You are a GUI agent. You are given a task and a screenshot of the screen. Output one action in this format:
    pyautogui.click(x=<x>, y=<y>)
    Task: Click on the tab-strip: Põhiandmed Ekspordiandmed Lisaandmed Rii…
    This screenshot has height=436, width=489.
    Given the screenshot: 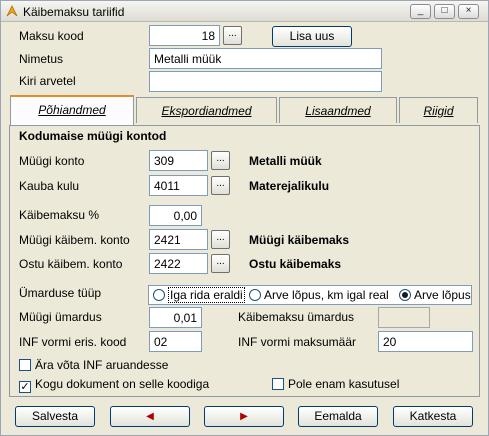 What is the action you would take?
    pyautogui.click(x=244, y=111)
    